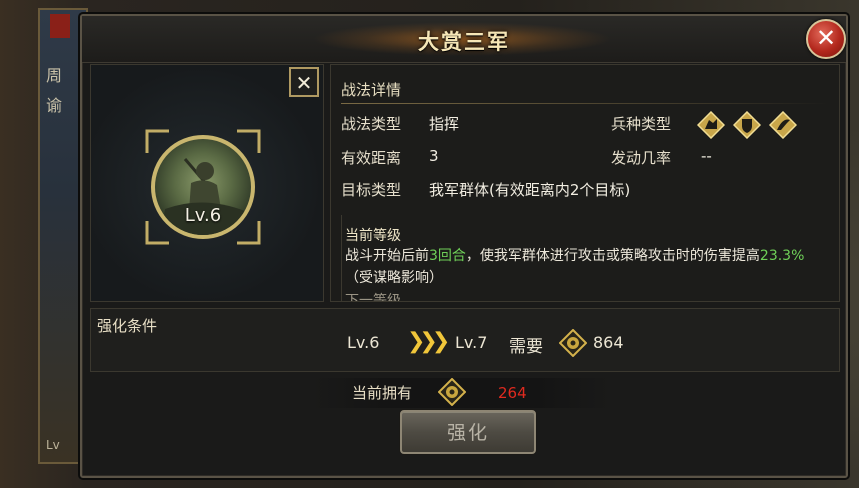 This screenshot has height=488, width=859. What do you see at coordinates (371, 158) in the screenshot?
I see `range-label: 有效距离` at bounding box center [371, 158].